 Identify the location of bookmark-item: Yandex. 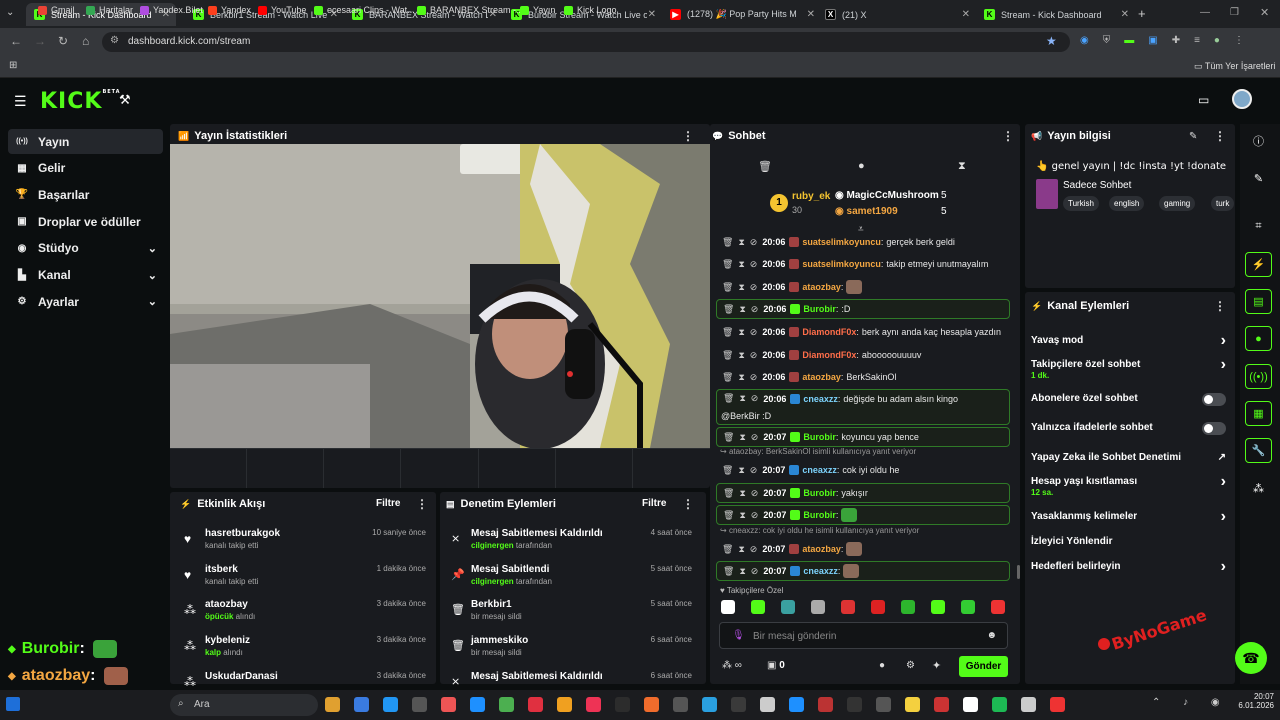
(229, 10).